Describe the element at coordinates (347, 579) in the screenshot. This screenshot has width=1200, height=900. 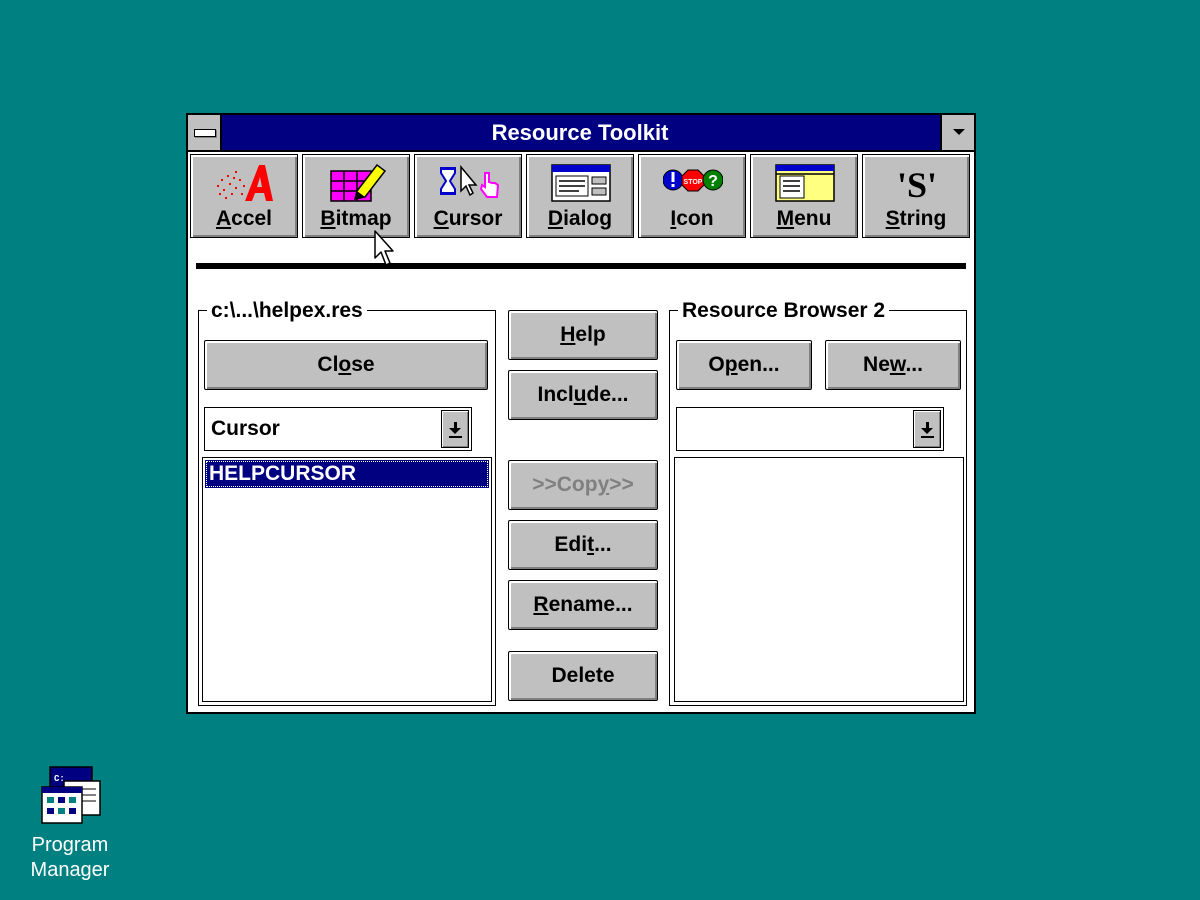
I see `left-resource-list: HELPCURSOR` at that location.